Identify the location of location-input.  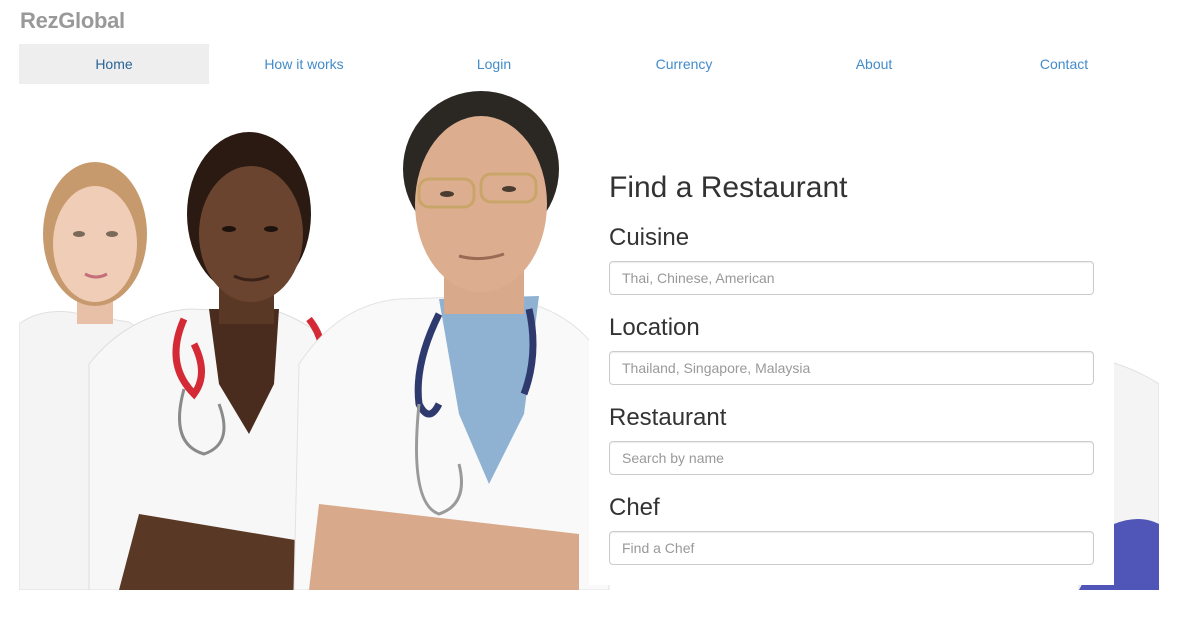
(851, 368).